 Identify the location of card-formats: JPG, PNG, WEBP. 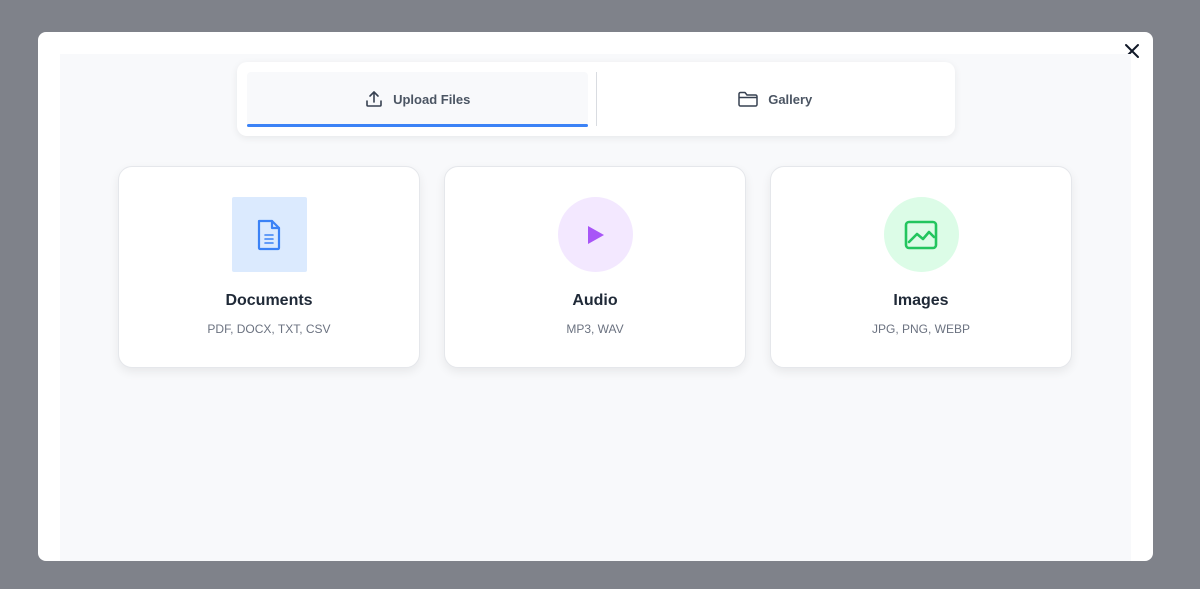
(920, 329).